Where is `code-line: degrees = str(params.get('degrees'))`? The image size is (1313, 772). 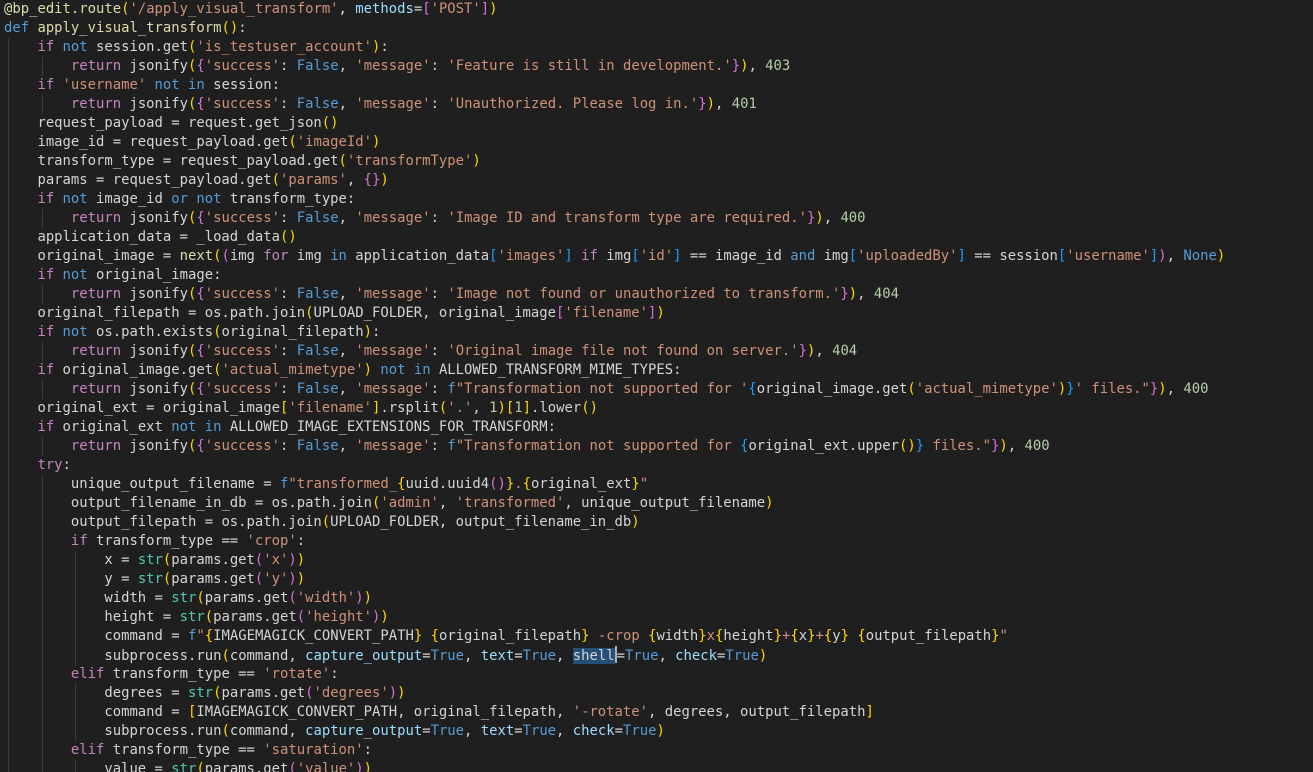 code-line: degrees = str(params.get('degrees')) is located at coordinates (656, 693).